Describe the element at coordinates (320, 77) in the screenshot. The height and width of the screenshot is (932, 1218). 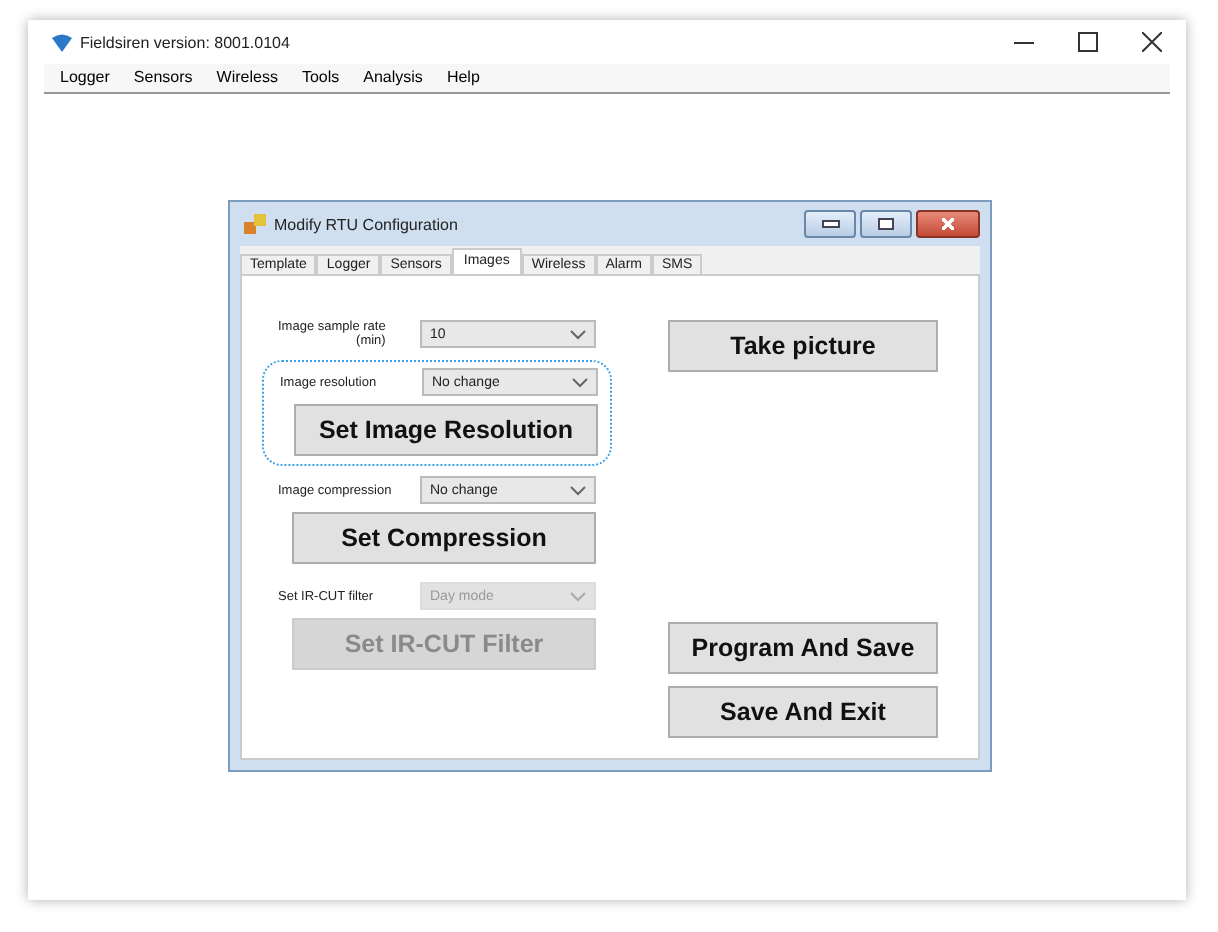
I see `menu-item: Tools` at that location.